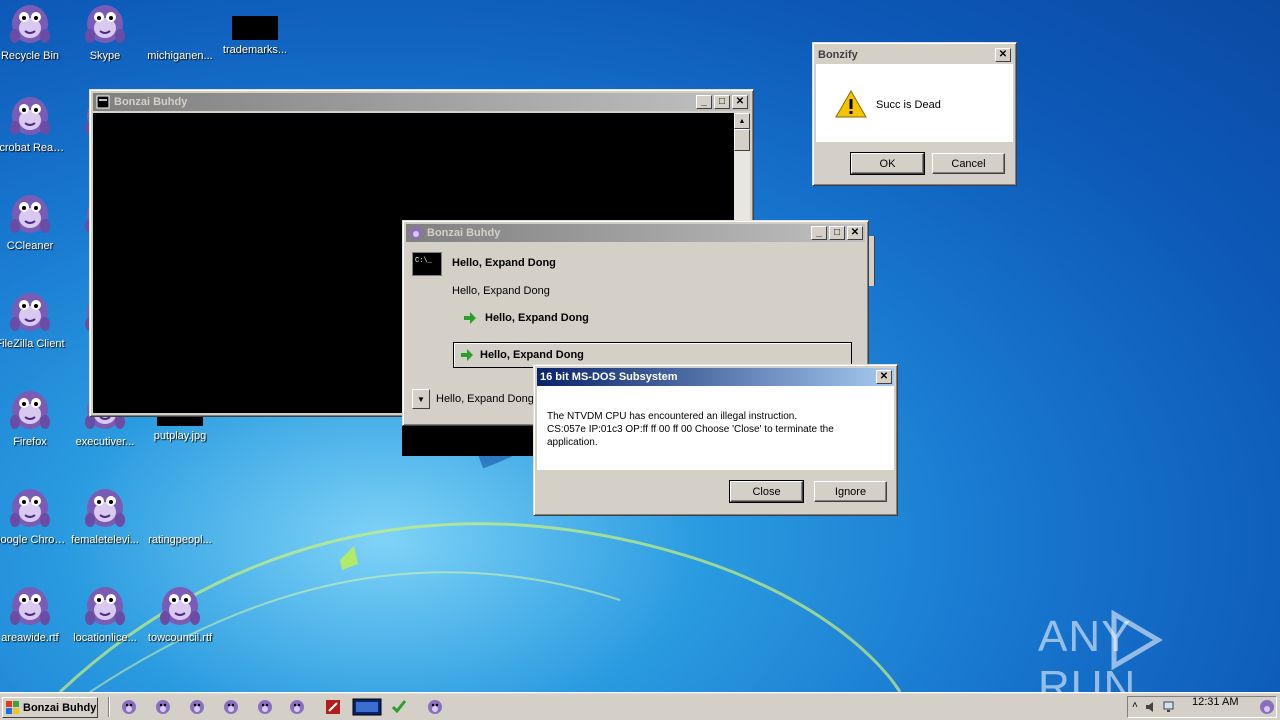 Image resolution: width=1280 pixels, height=720 pixels. What do you see at coordinates (34, 417) in the screenshot?
I see `desktop-icon: Firefox` at bounding box center [34, 417].